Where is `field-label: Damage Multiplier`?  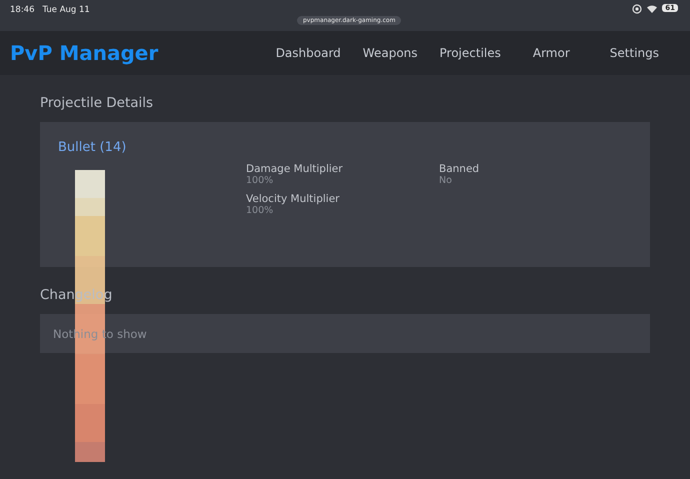
field-label: Damage Multiplier is located at coordinates (295, 169).